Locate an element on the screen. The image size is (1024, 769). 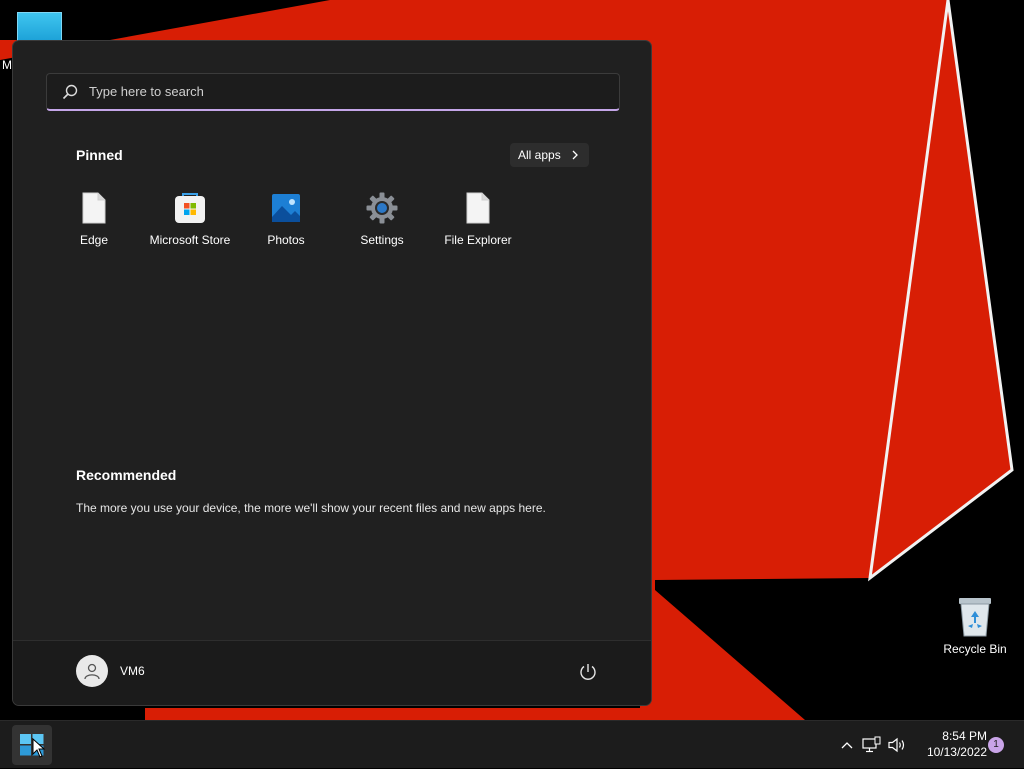
start-menu-footer: VM6 is located at coordinates (332, 672).